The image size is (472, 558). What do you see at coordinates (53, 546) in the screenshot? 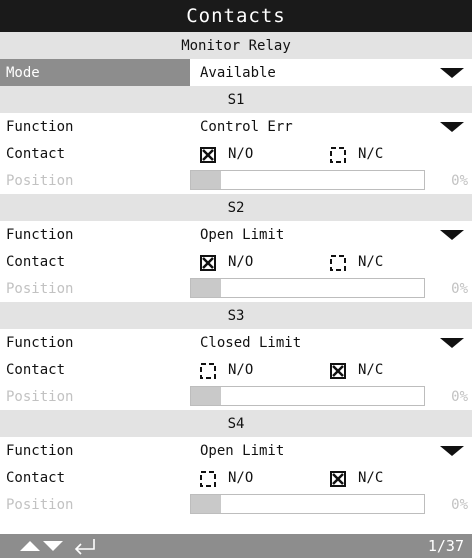
I see `down-arrow-icon` at bounding box center [53, 546].